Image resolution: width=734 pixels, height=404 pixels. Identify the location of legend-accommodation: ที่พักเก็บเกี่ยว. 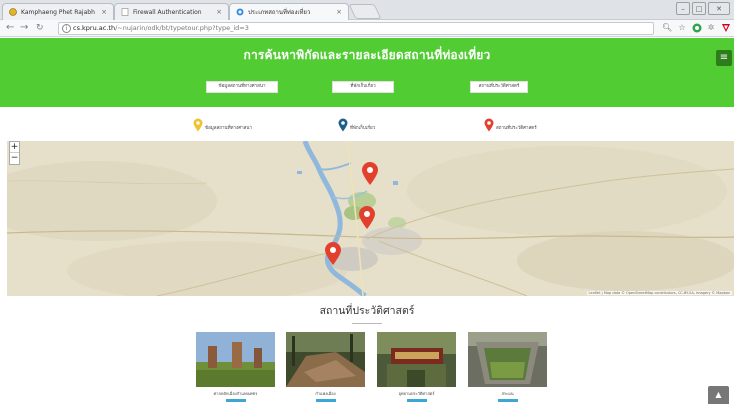
(356, 125).